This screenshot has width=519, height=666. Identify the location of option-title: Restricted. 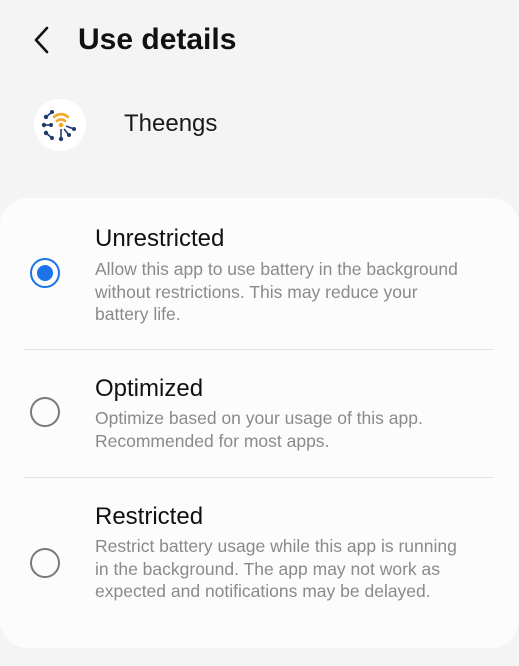
(149, 516).